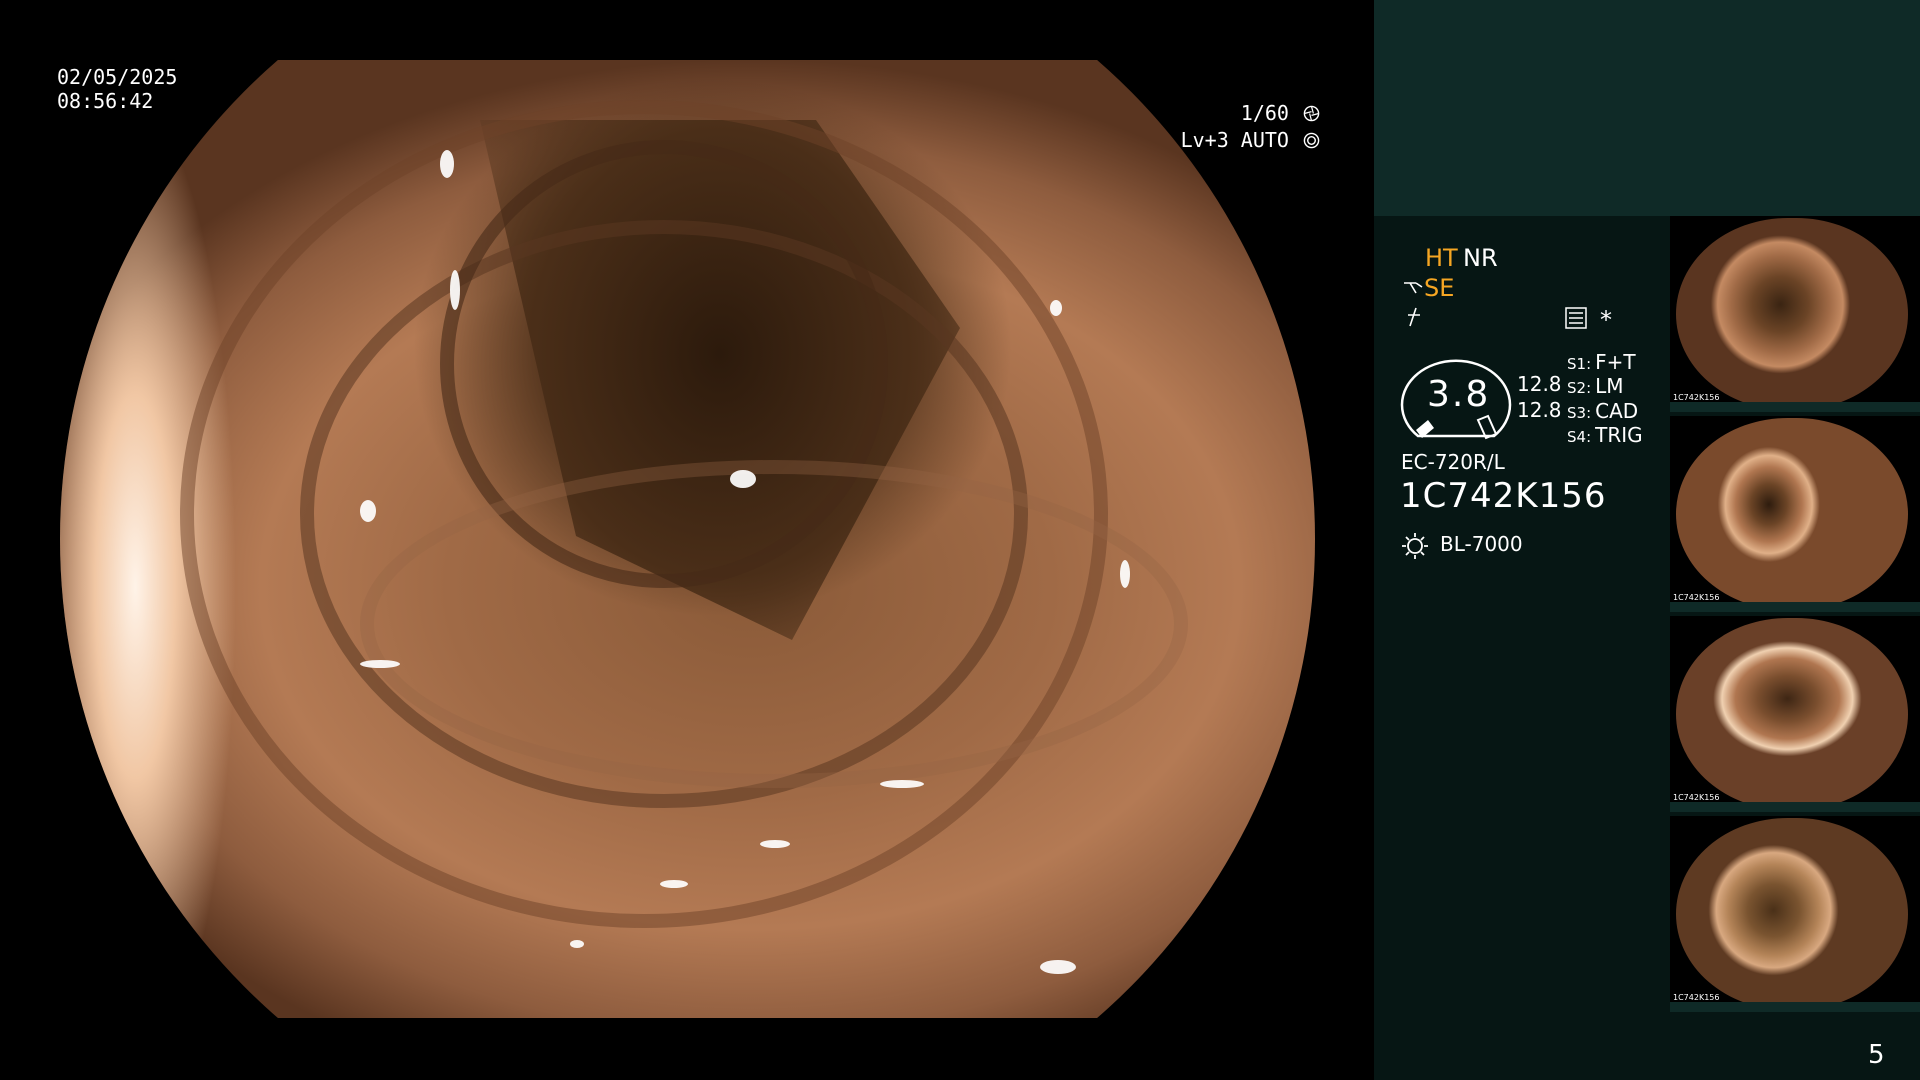  I want to click on level-value: Lv+3 AUTO, so click(1234, 140).